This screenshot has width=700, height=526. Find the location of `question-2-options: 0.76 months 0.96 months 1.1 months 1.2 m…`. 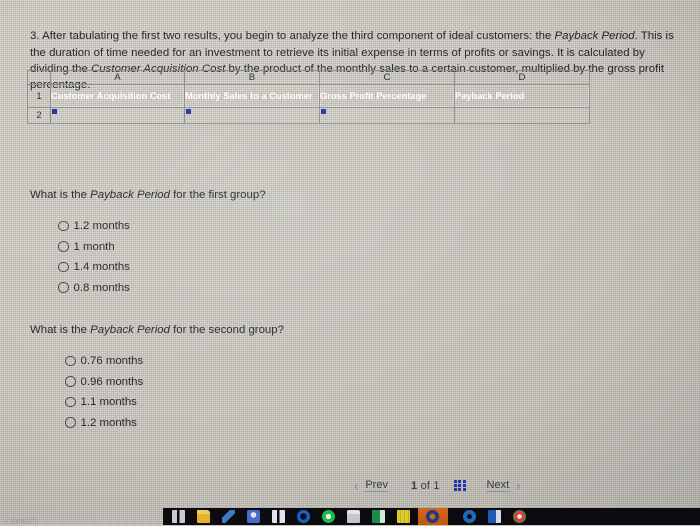

question-2-options: 0.76 months 0.96 months 1.1 months 1.2 m… is located at coordinates (157, 392).